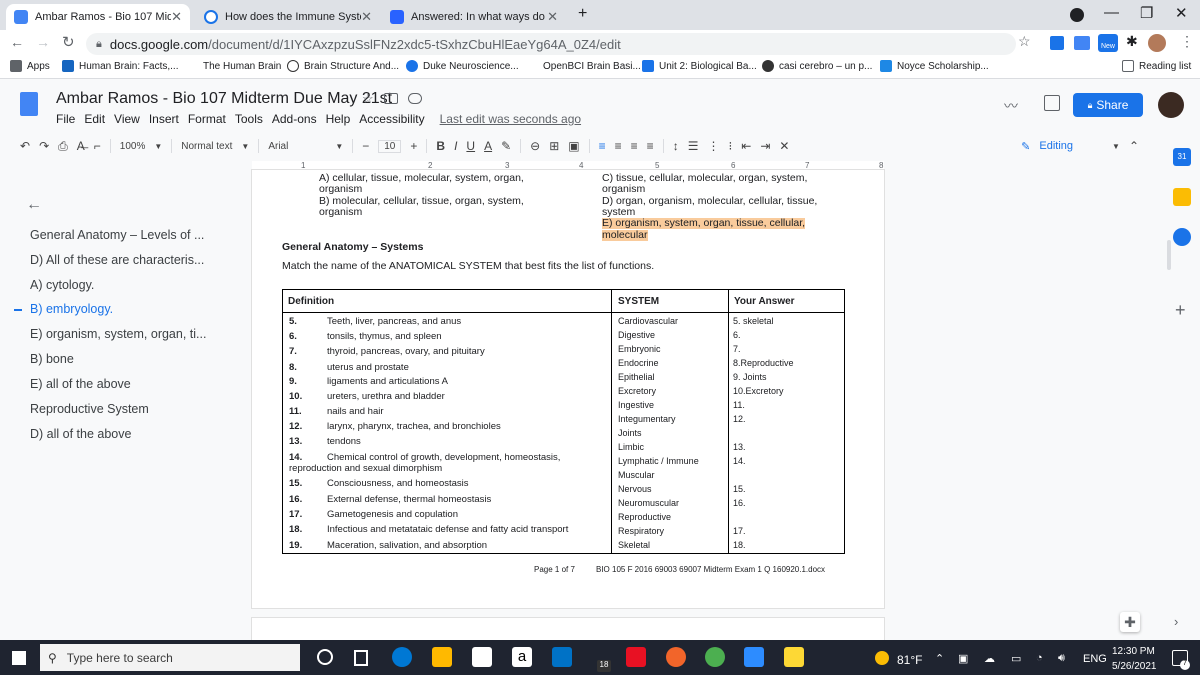  Describe the element at coordinates (127, 119) in the screenshot. I see `menu-view: View` at that location.